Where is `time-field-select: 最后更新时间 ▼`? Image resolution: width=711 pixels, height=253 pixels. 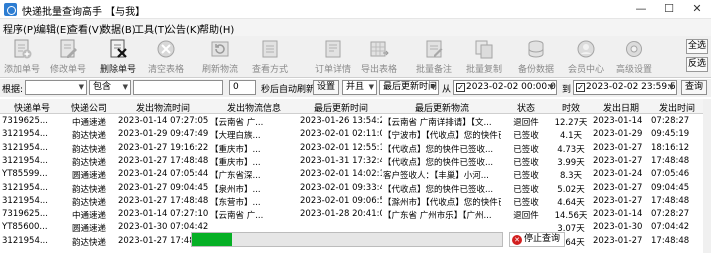
time-field-select: 最后更新时间 ▼ is located at coordinates (409, 87).